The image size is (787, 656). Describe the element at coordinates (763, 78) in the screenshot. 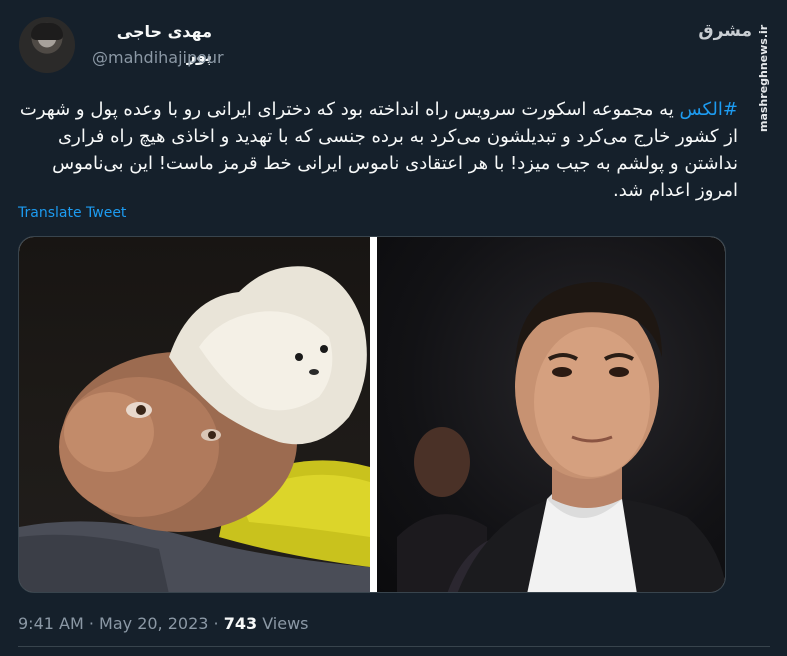

I see `watermark-url: mashreghnews.ir` at that location.